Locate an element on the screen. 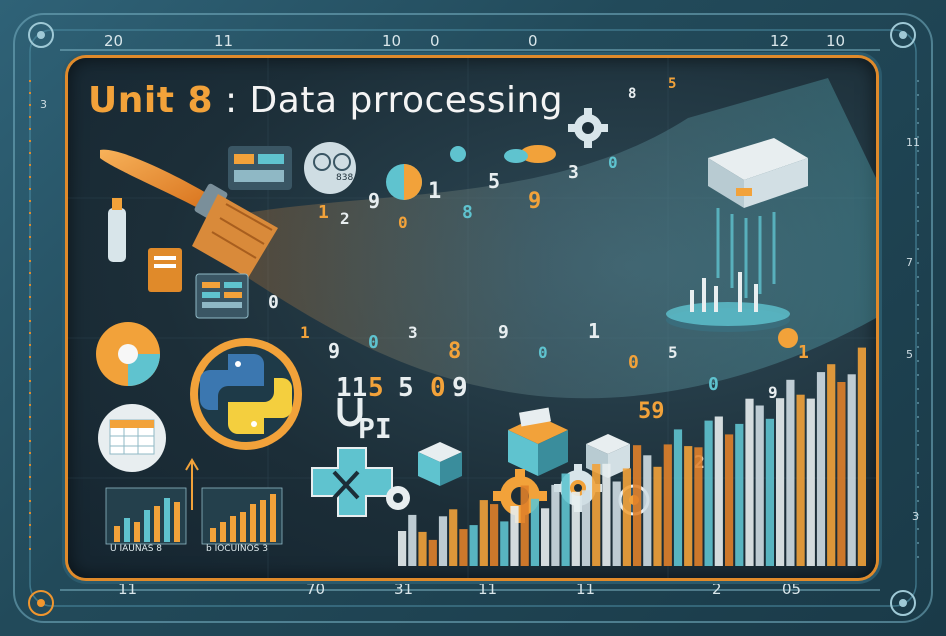  ruler-top-4: 0 is located at coordinates (435, 41).